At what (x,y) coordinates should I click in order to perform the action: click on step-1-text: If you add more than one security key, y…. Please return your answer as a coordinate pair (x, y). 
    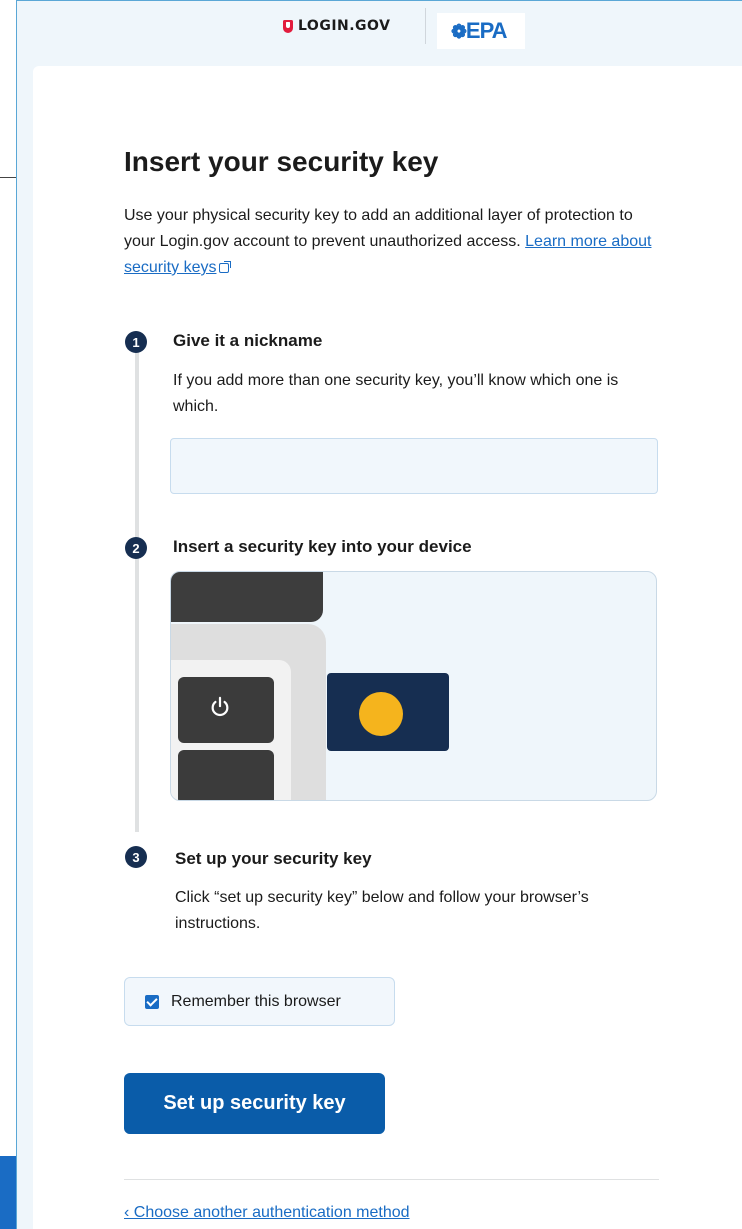
    Looking at the image, I should click on (396, 393).